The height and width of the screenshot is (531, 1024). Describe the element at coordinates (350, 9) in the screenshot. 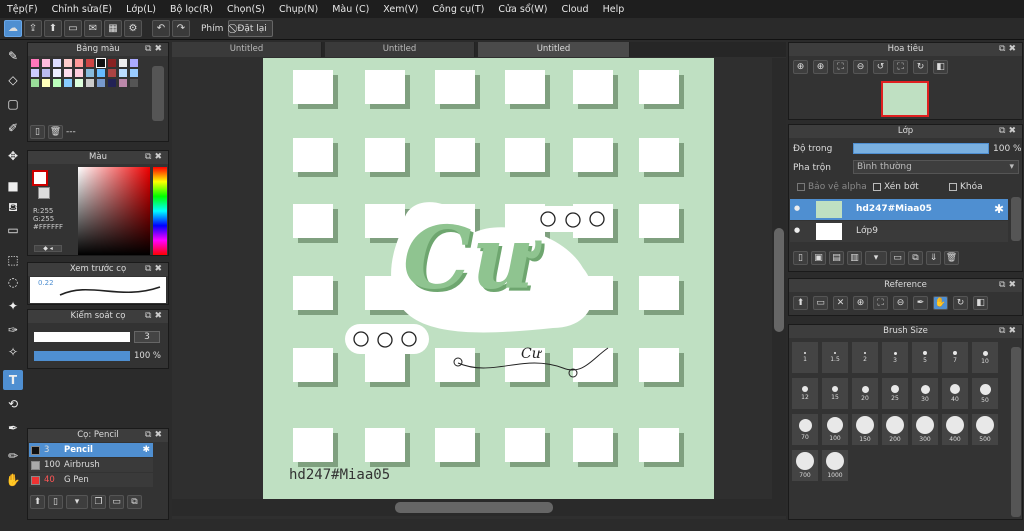

I see `menu-item: Màu (C)` at that location.